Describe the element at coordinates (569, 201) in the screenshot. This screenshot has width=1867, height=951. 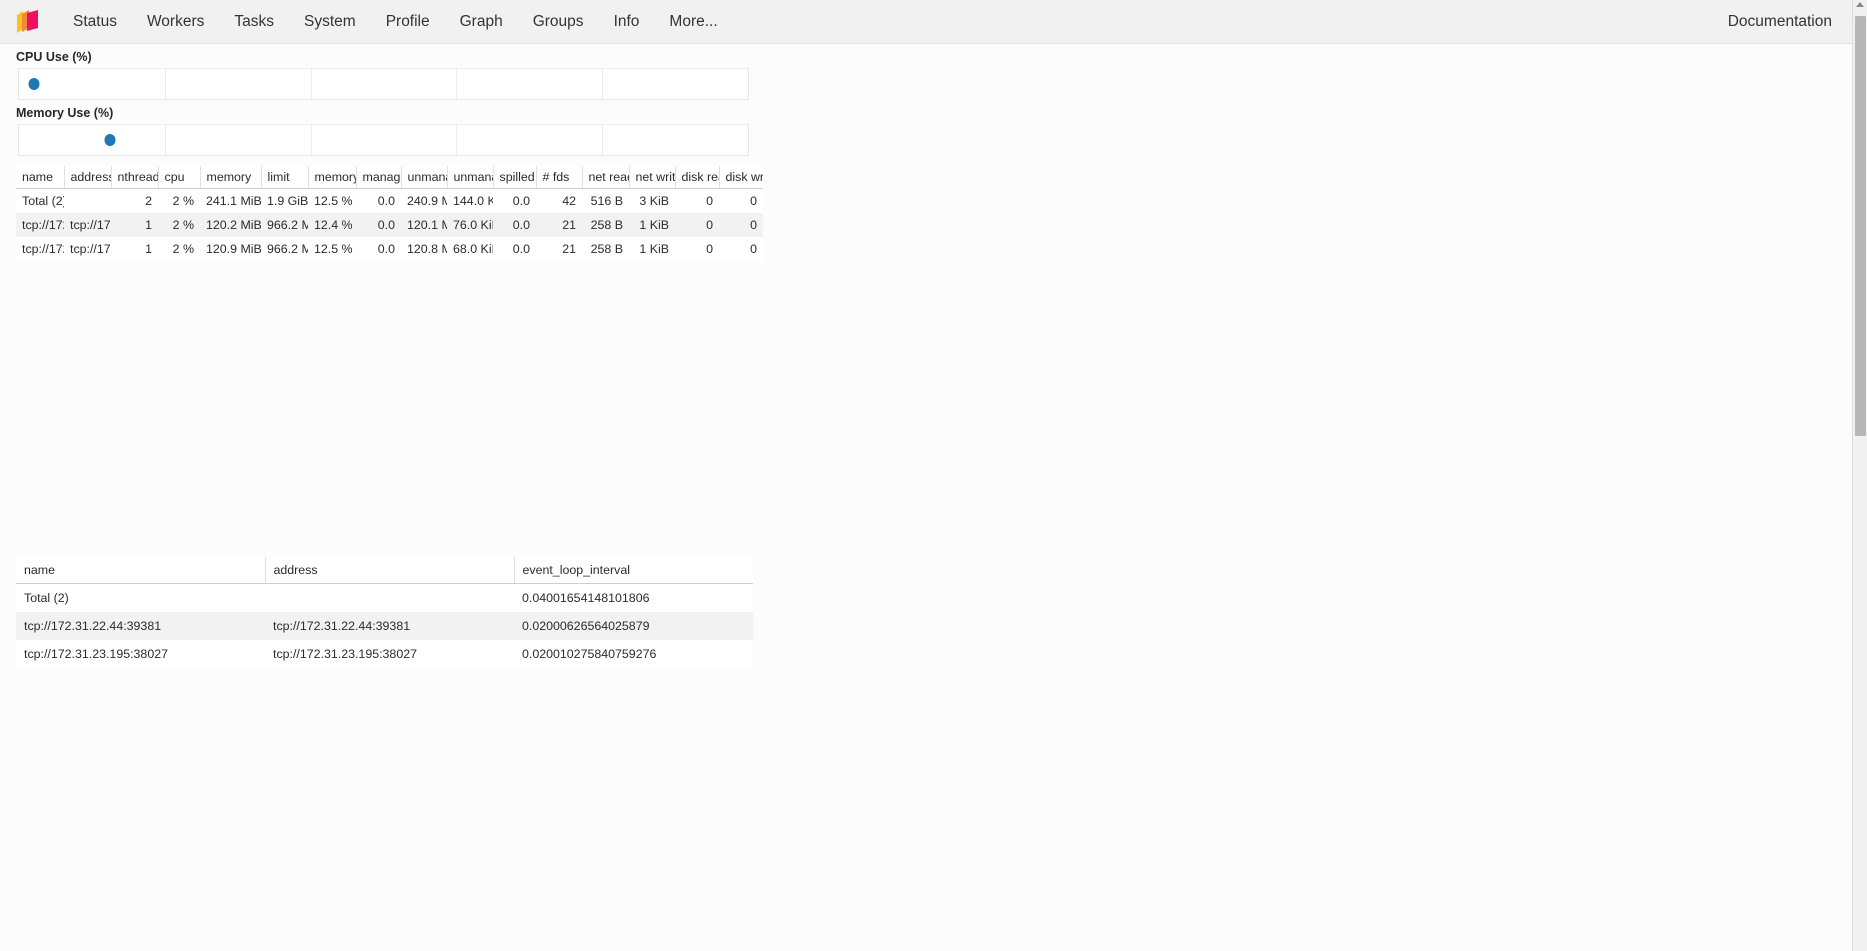
I see `workers-table-cell-fds: 42` at that location.